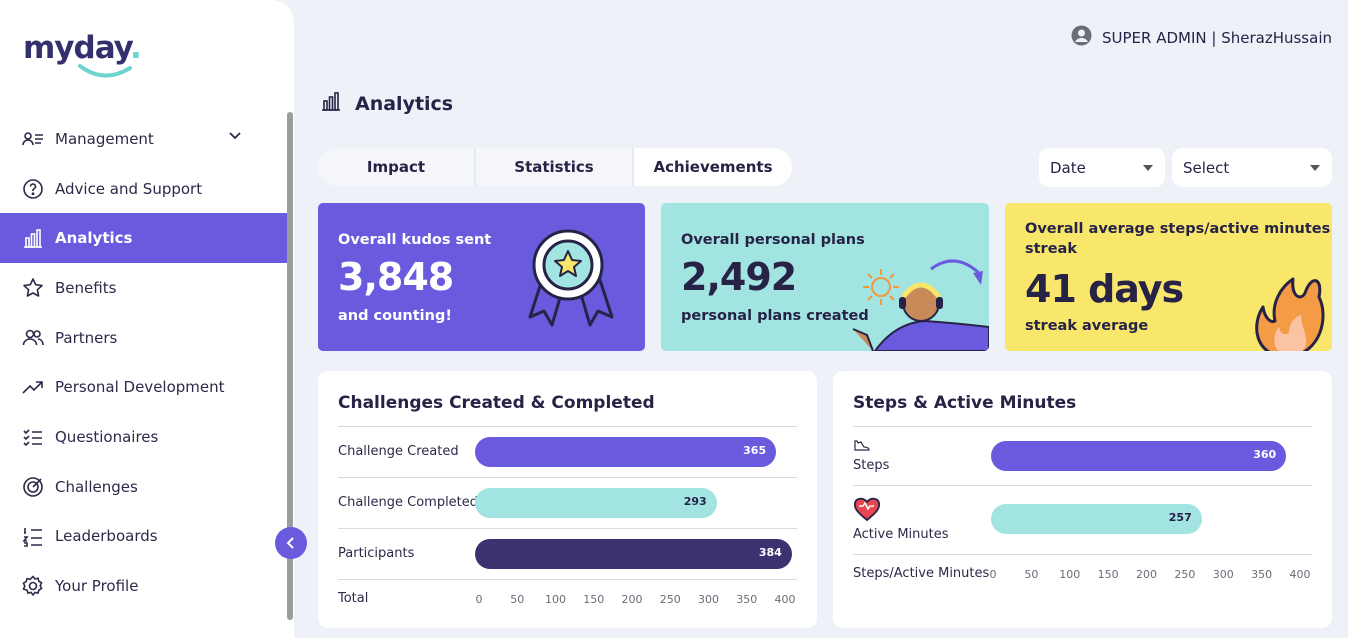 This screenshot has height=638, width=1348. What do you see at coordinates (1180, 517) in the screenshot?
I see `bar-value-label: 257` at bounding box center [1180, 517].